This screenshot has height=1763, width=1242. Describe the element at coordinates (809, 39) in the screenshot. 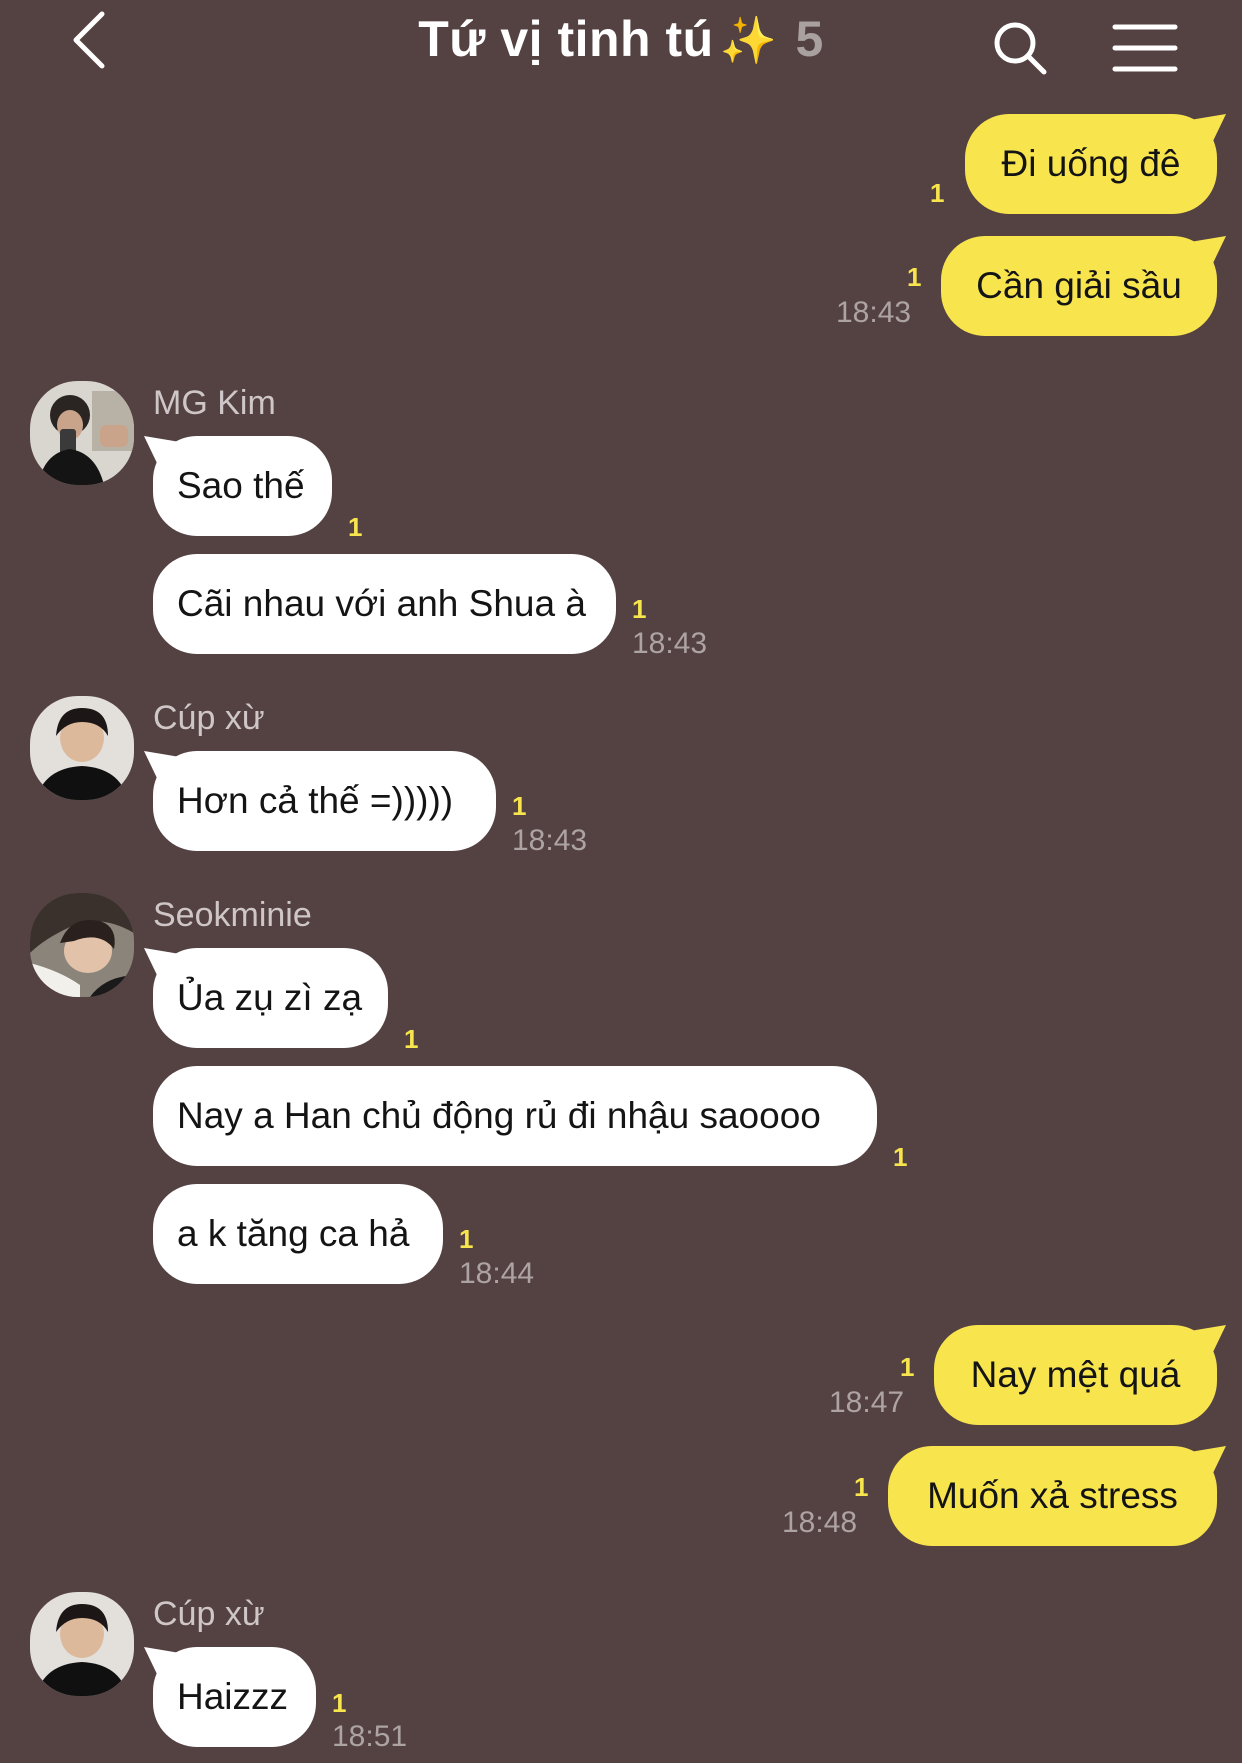

I see `member-count: 5` at that location.